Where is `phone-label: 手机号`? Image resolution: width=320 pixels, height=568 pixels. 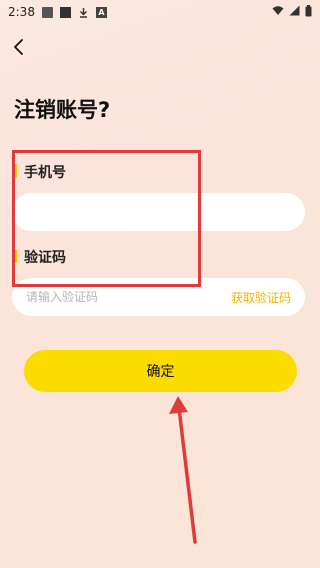
phone-label: 手机号 is located at coordinates (40, 172).